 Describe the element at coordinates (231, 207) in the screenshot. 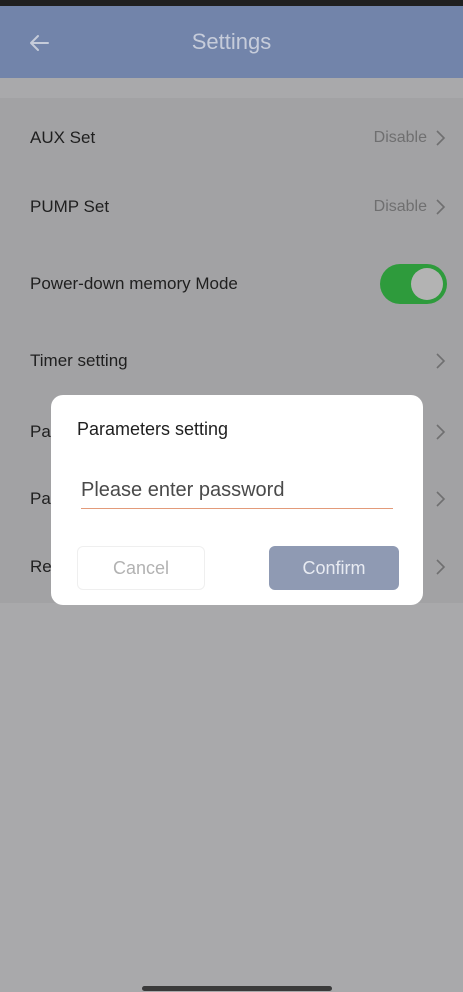

I see `setting-row-pump: PUMP Set Disable` at that location.